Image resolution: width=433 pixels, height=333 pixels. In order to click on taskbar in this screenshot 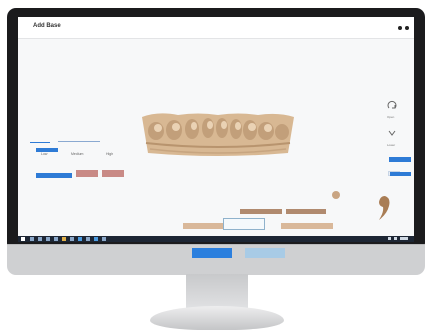, I will do `click(216, 239)`.